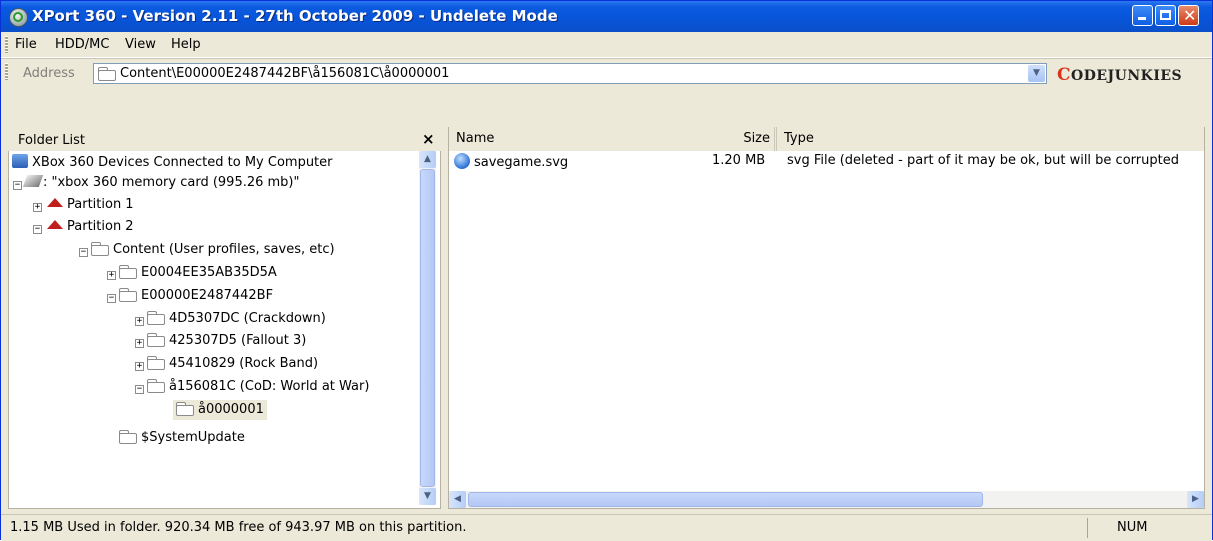  What do you see at coordinates (1120, 75) in the screenshot?
I see `codejunkies-logo: CODEJUNKIES` at bounding box center [1120, 75].